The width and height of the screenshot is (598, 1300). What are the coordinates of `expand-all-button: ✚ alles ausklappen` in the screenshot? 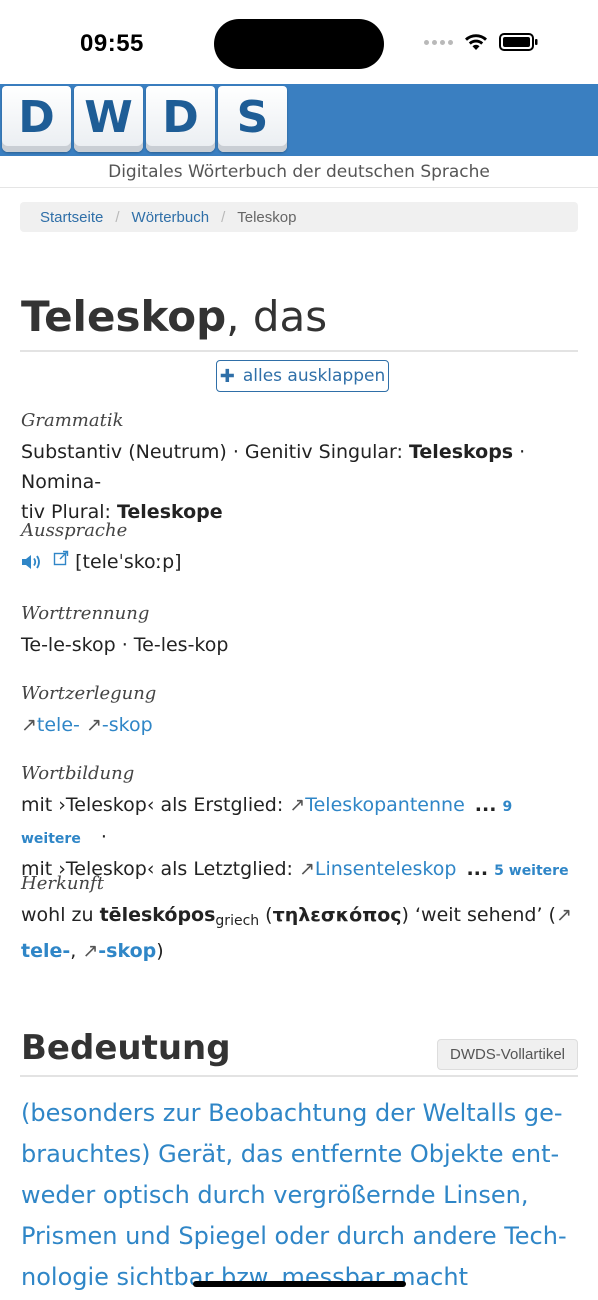 It's located at (302, 376).